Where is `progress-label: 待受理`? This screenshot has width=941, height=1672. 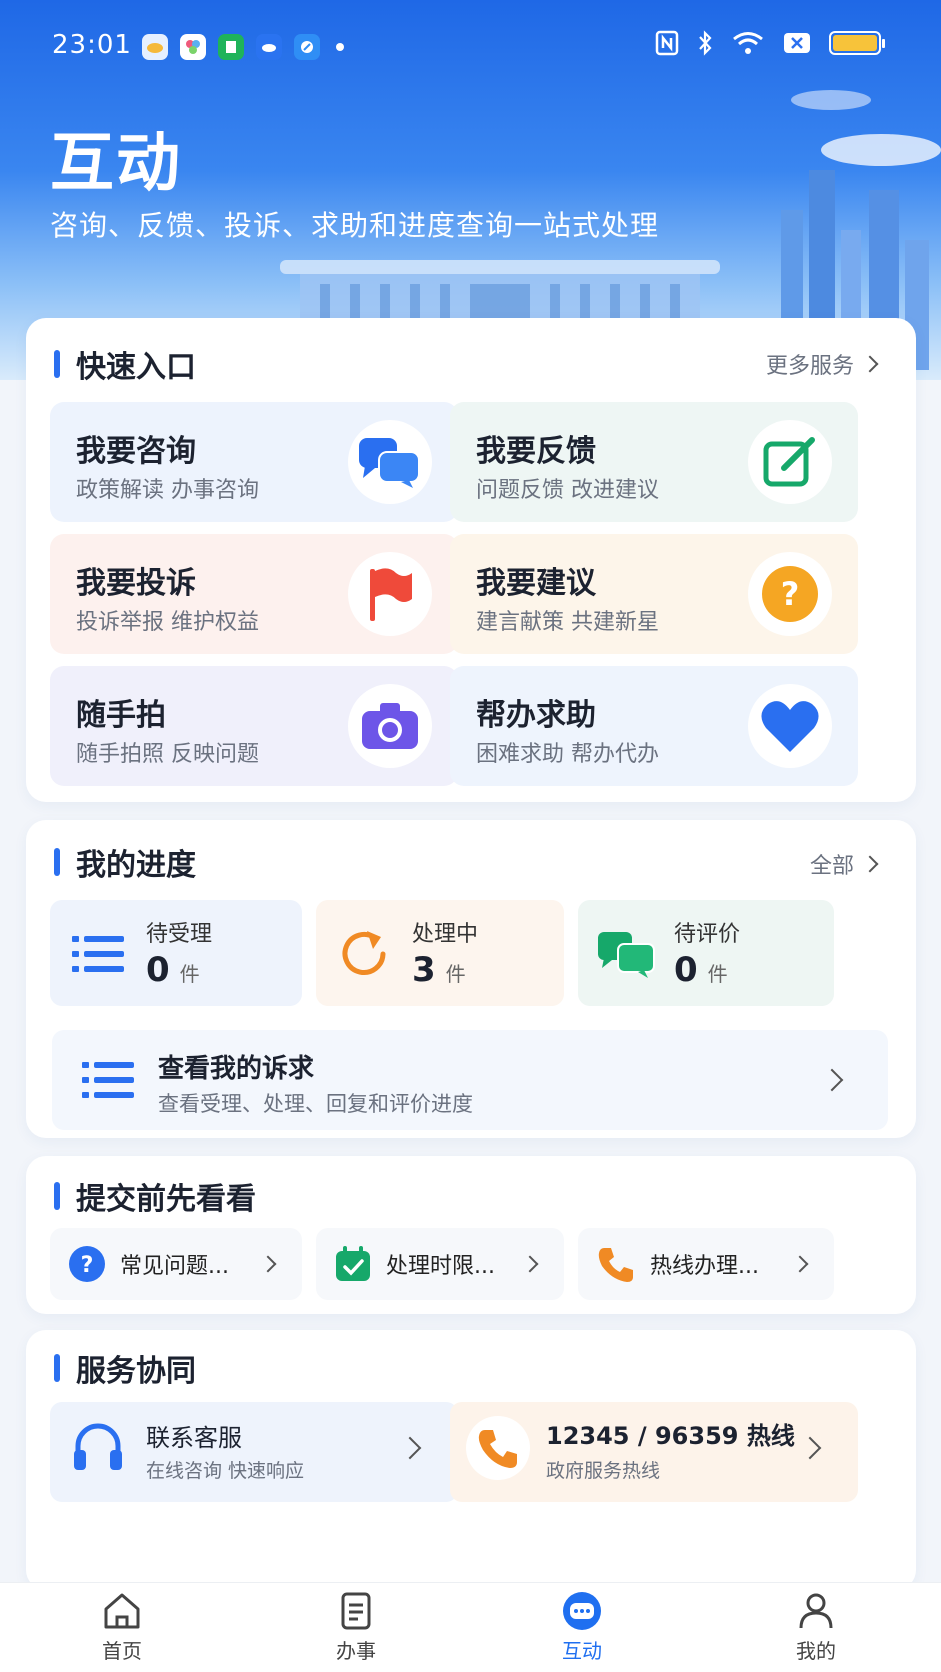 progress-label: 待受理 is located at coordinates (179, 934).